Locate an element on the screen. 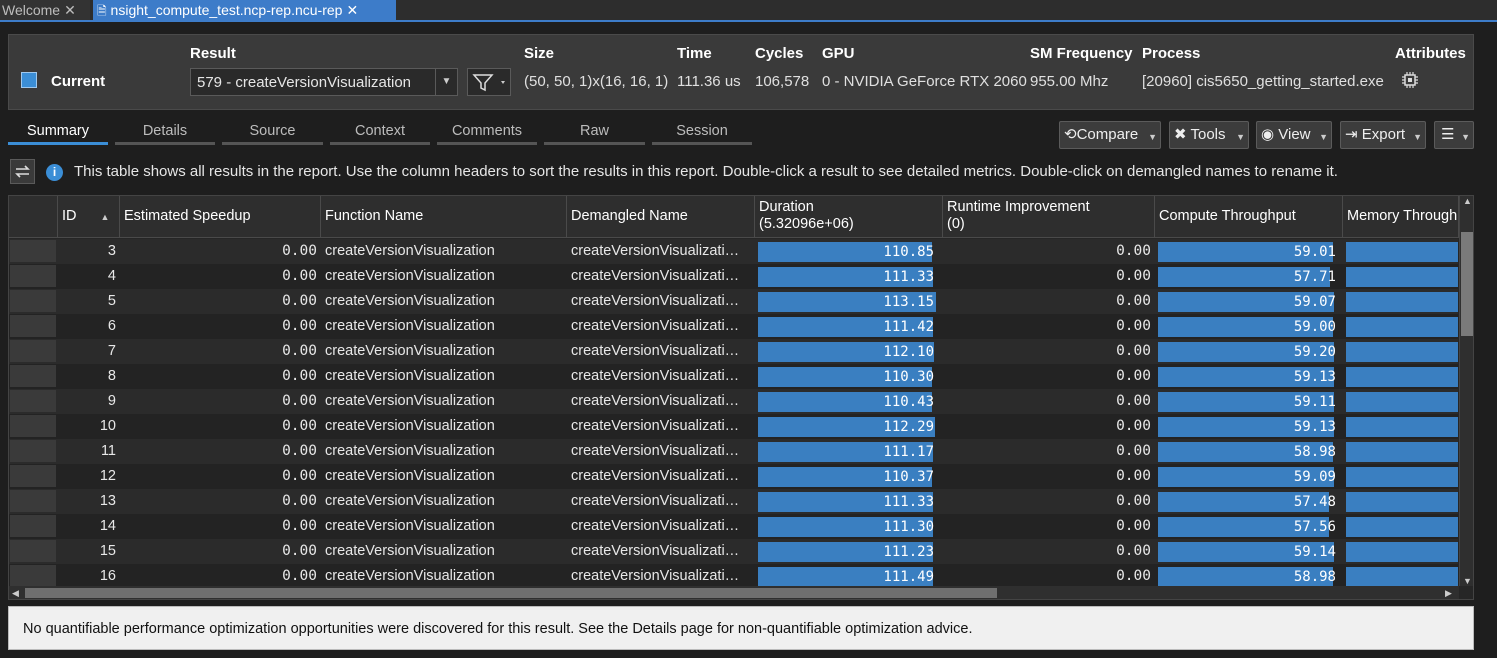 This screenshot has height=658, width=1497. chevron-down-icon: ▼ is located at coordinates (446, 82).